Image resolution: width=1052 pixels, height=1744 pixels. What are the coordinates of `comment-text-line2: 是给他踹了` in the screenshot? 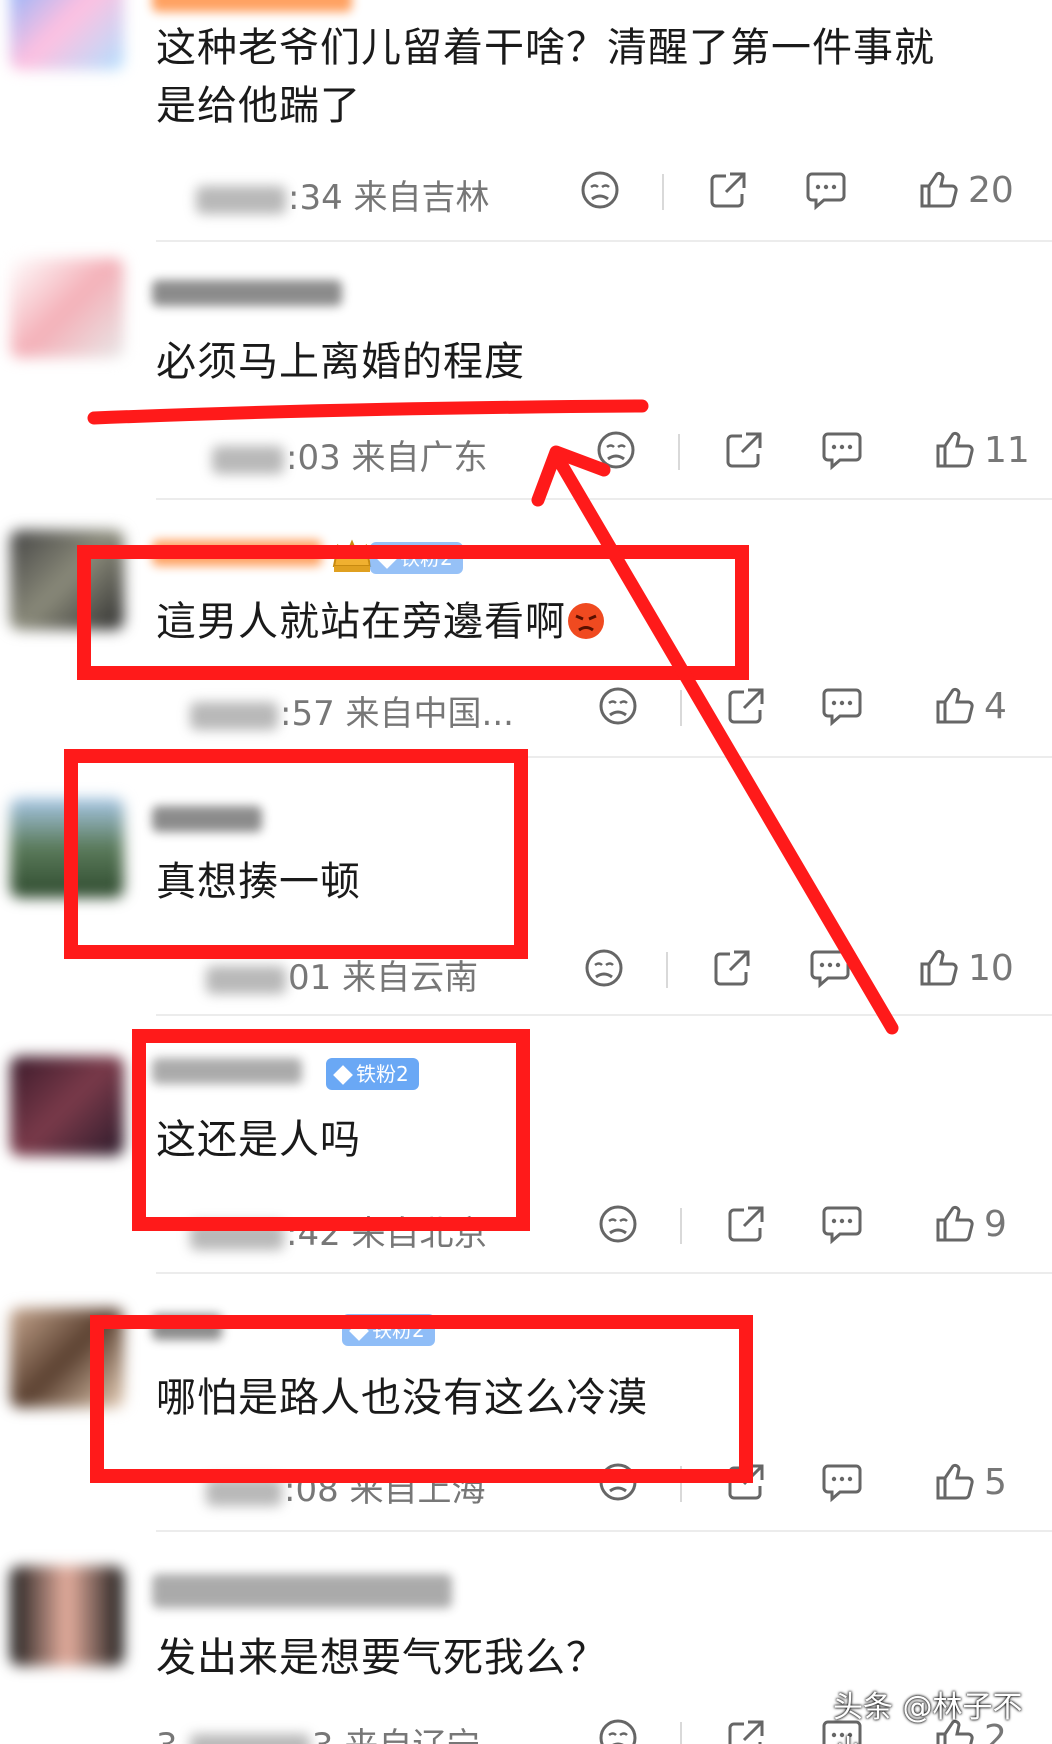 It's located at (258, 106).